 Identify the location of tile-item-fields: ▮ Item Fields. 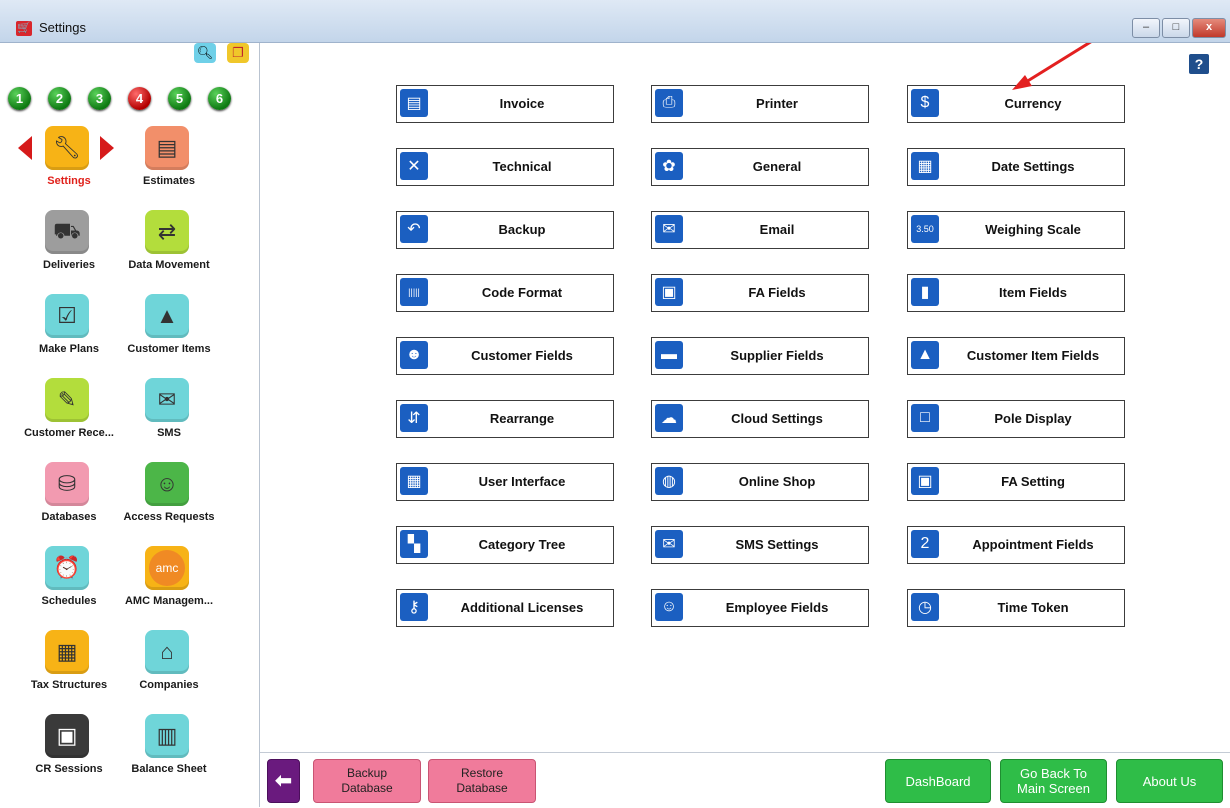
(1016, 293).